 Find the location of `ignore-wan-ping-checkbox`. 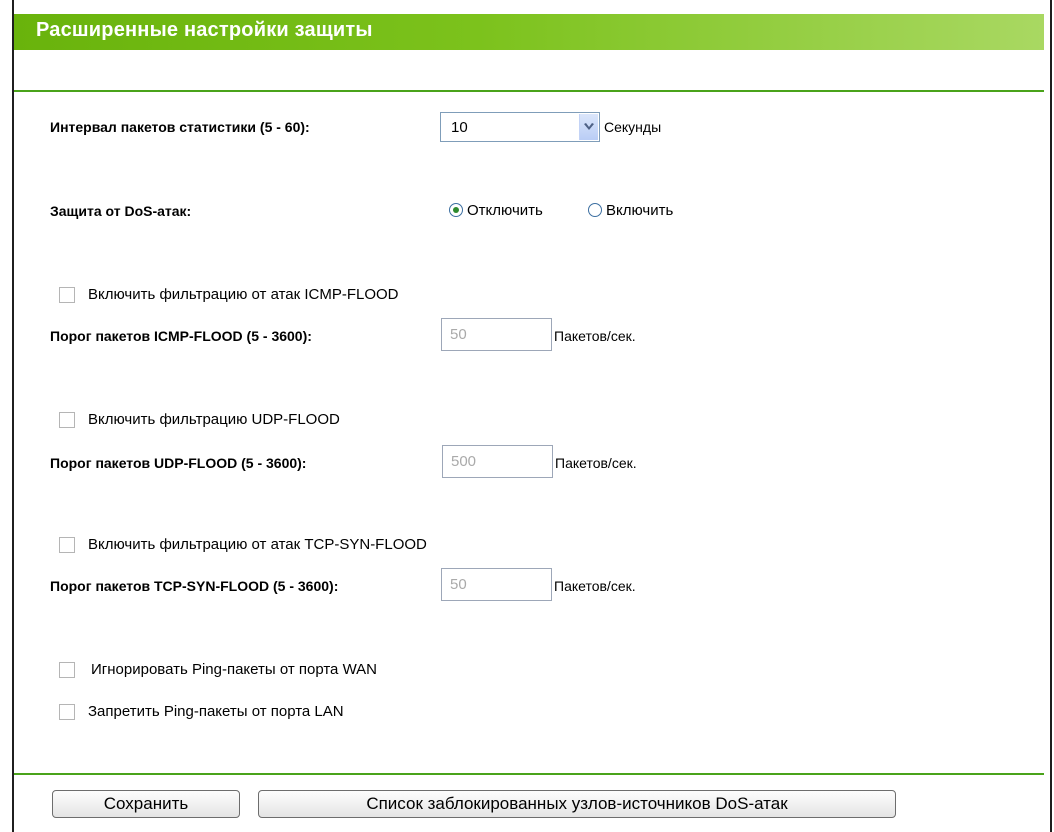

ignore-wan-ping-checkbox is located at coordinates (67, 670).